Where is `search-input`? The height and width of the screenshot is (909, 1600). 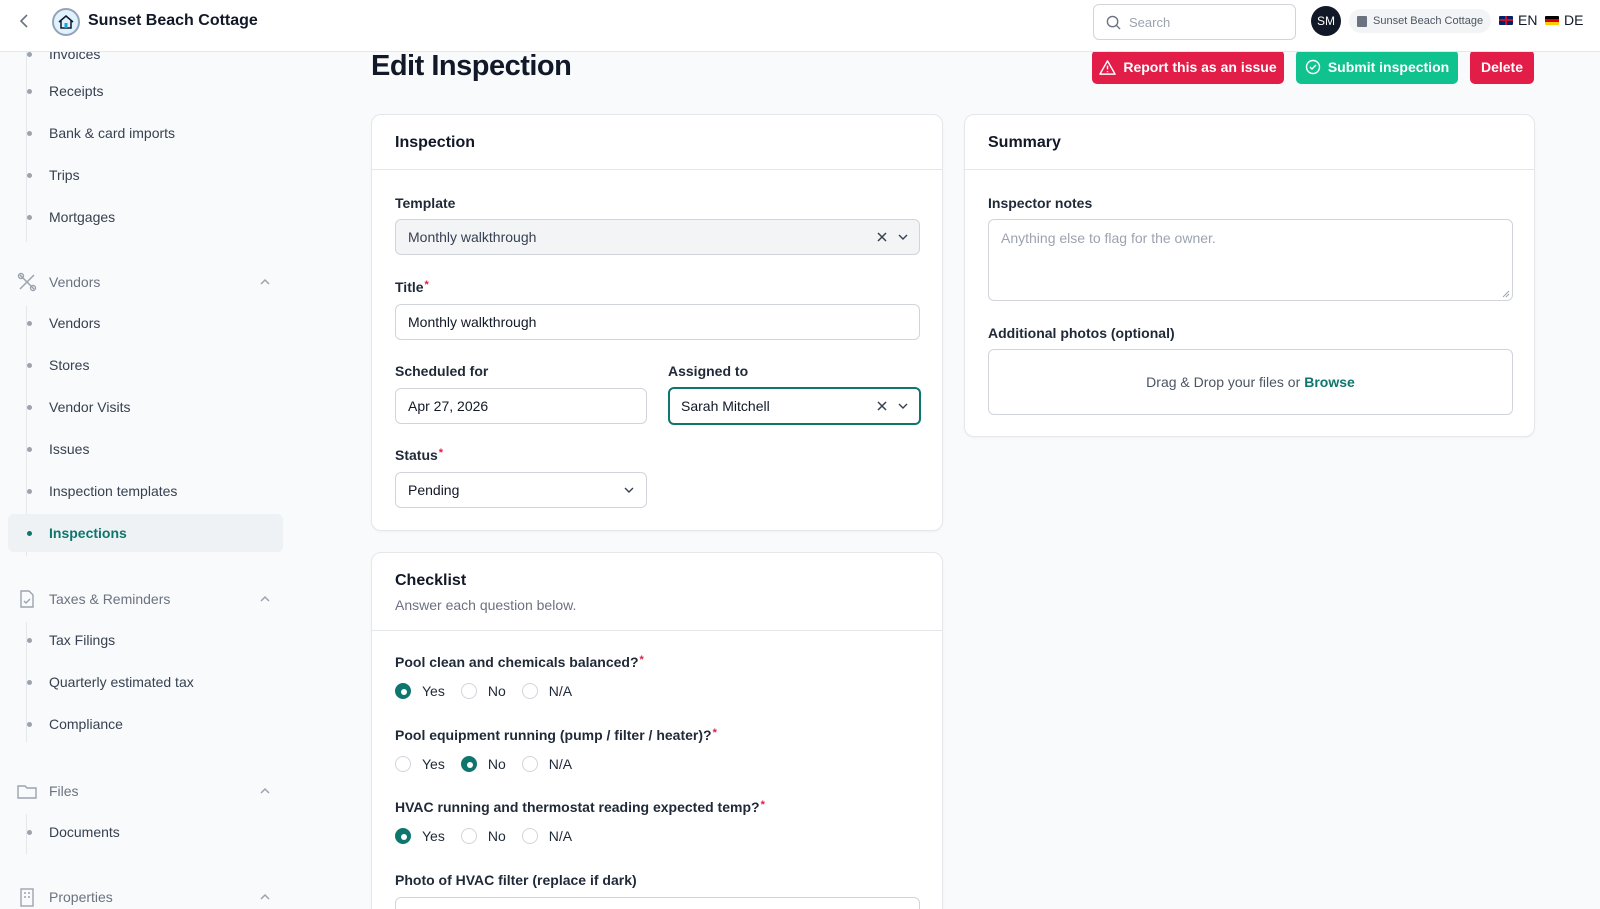 search-input is located at coordinates (1204, 22).